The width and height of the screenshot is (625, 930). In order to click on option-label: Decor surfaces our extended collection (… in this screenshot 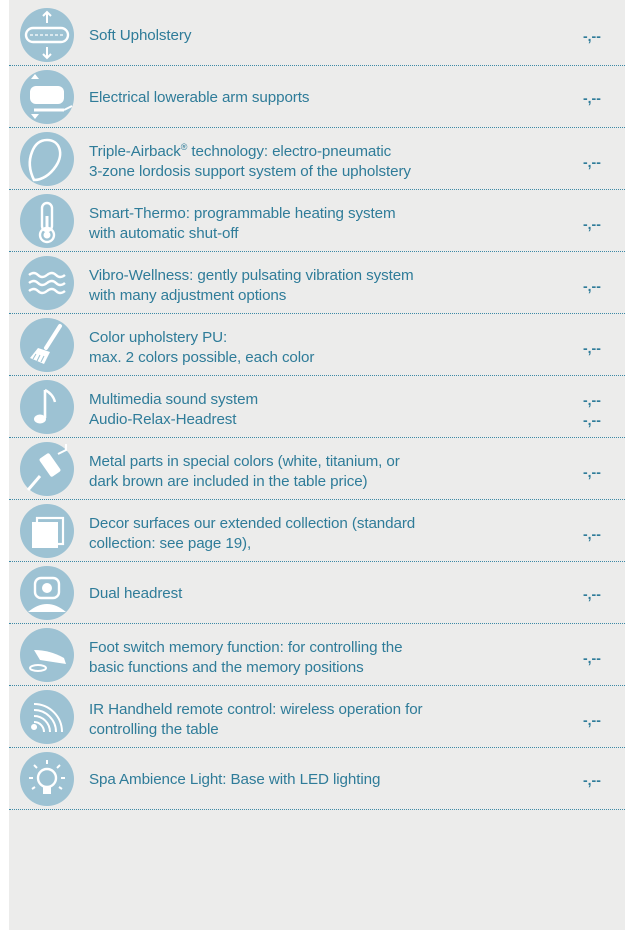, I will do `click(299, 534)`.